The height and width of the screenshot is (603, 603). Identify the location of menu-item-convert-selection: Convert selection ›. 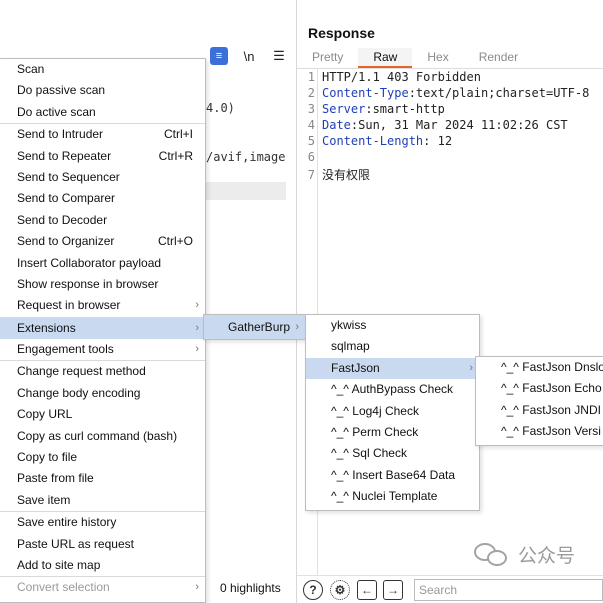
(102, 587).